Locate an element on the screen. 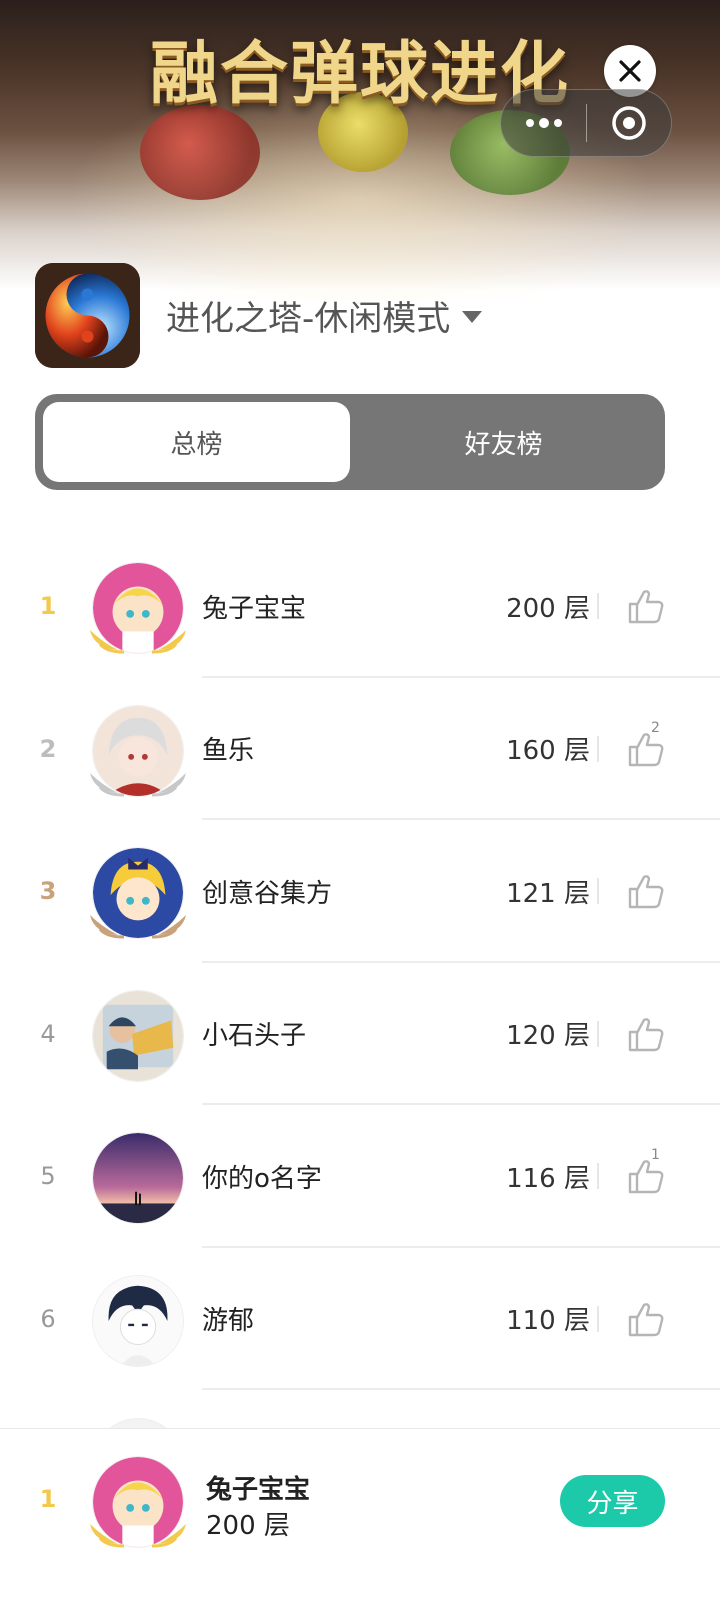  rank-number: 2 is located at coordinates (48, 748).